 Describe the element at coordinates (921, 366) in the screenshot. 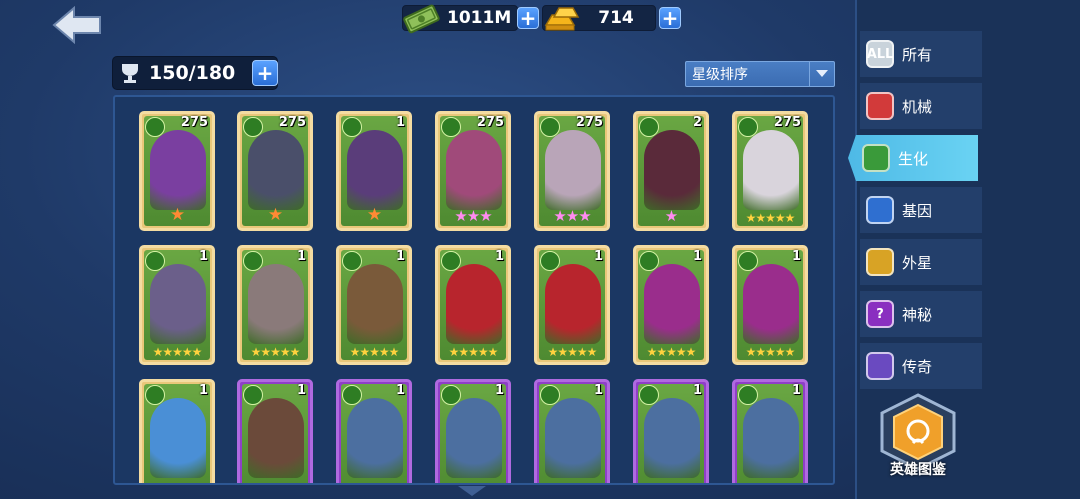

I see `sidebar-item-6: 传奇` at that location.